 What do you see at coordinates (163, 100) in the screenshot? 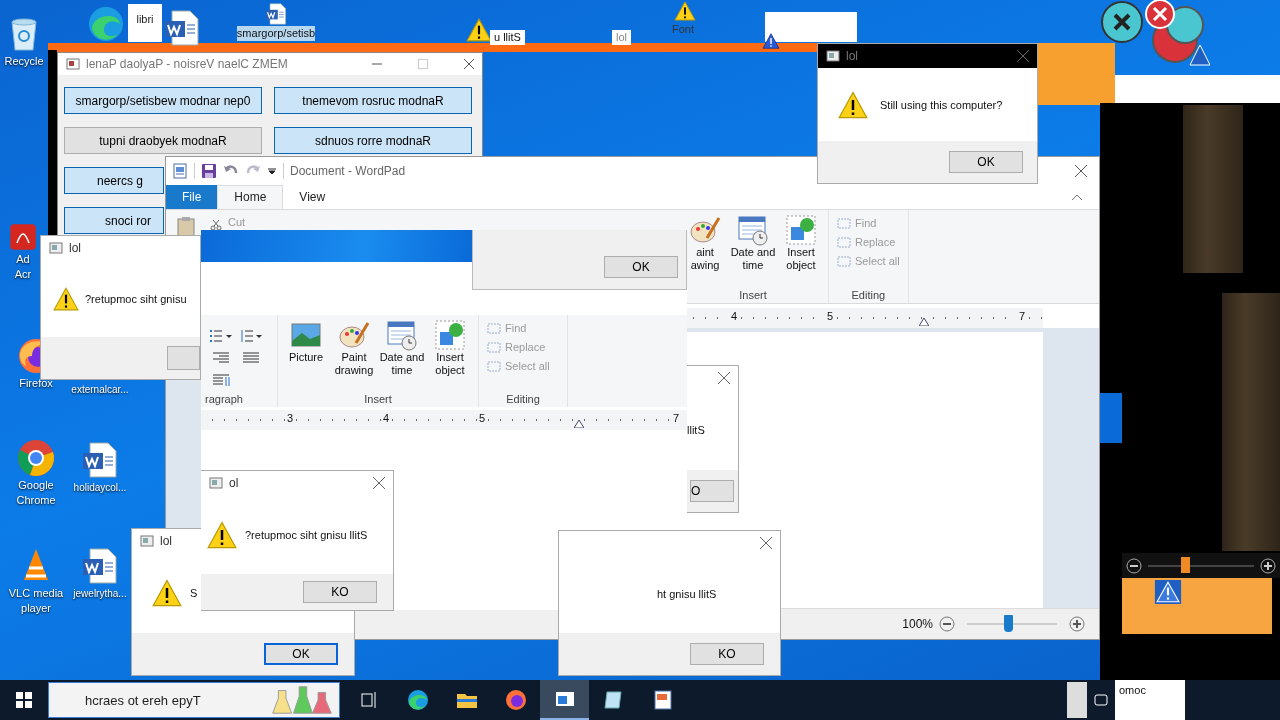
I see `payload-button: smargorp/setisbew modnar nep0` at bounding box center [163, 100].